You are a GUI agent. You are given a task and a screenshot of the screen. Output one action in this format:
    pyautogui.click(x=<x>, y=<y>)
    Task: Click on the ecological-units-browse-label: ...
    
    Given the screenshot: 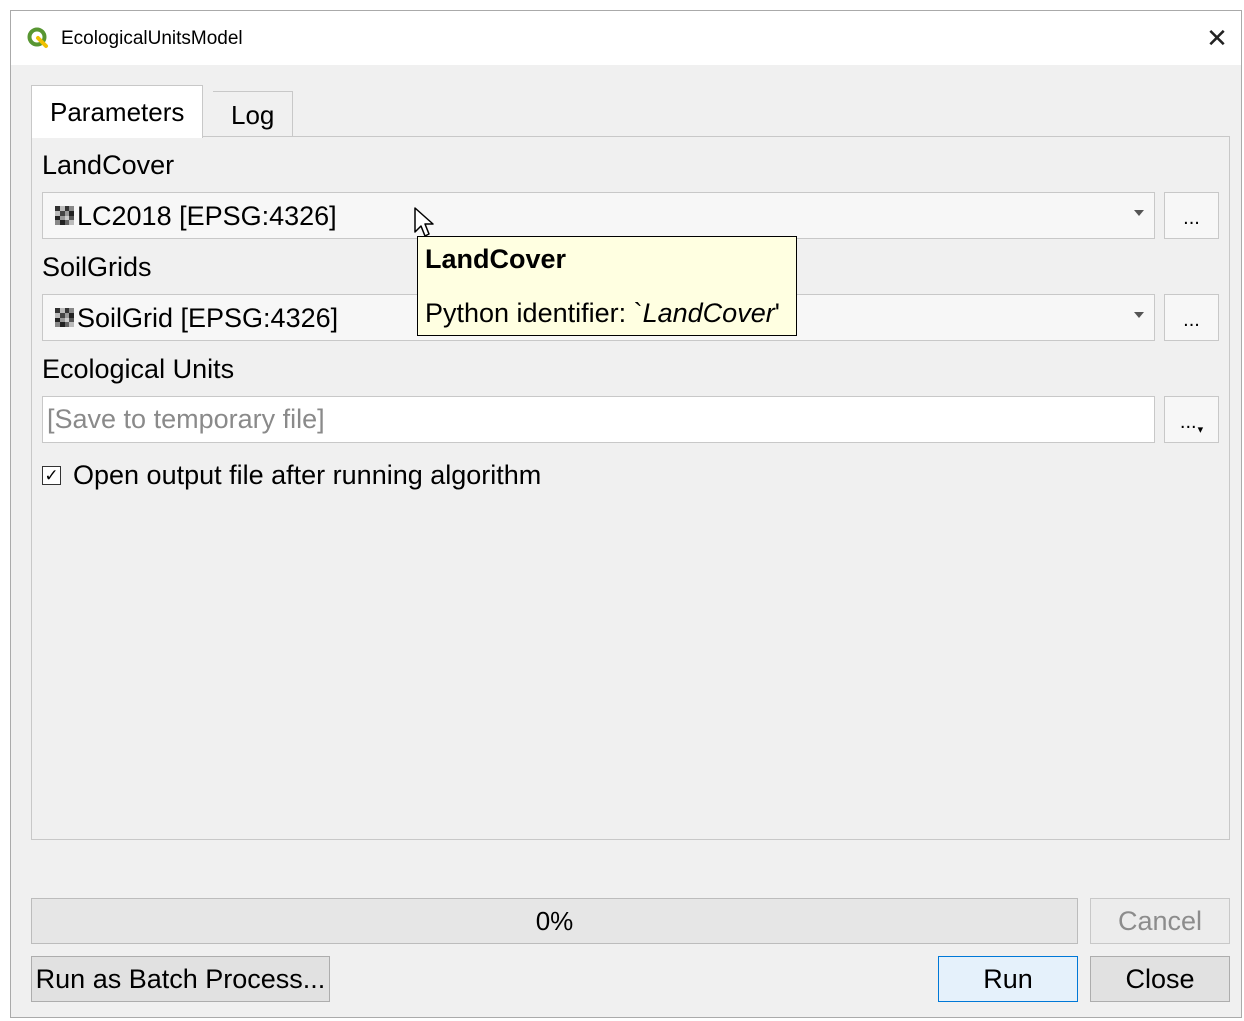 What is the action you would take?
    pyautogui.click(x=1188, y=422)
    